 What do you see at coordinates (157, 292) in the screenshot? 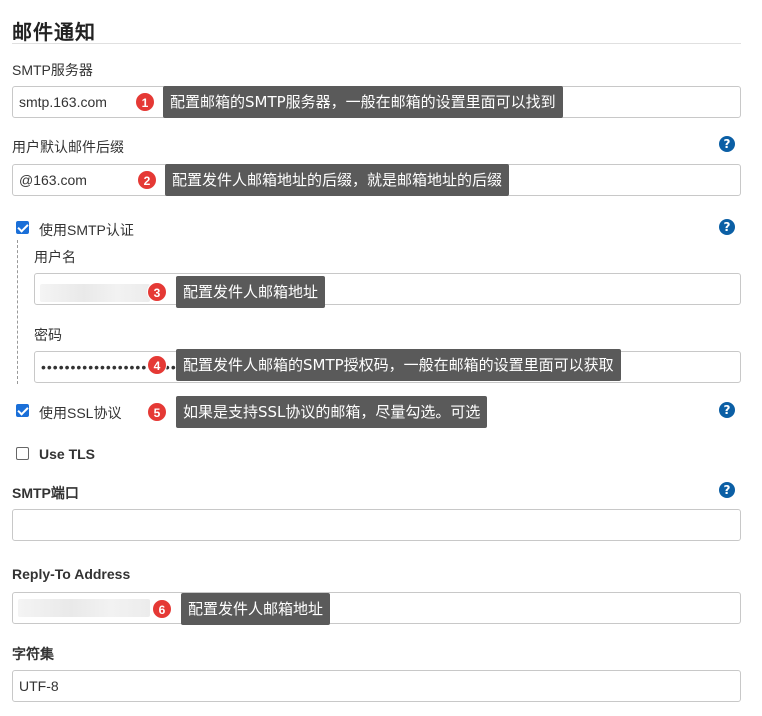
I see `annotation-badge: 3` at bounding box center [157, 292].